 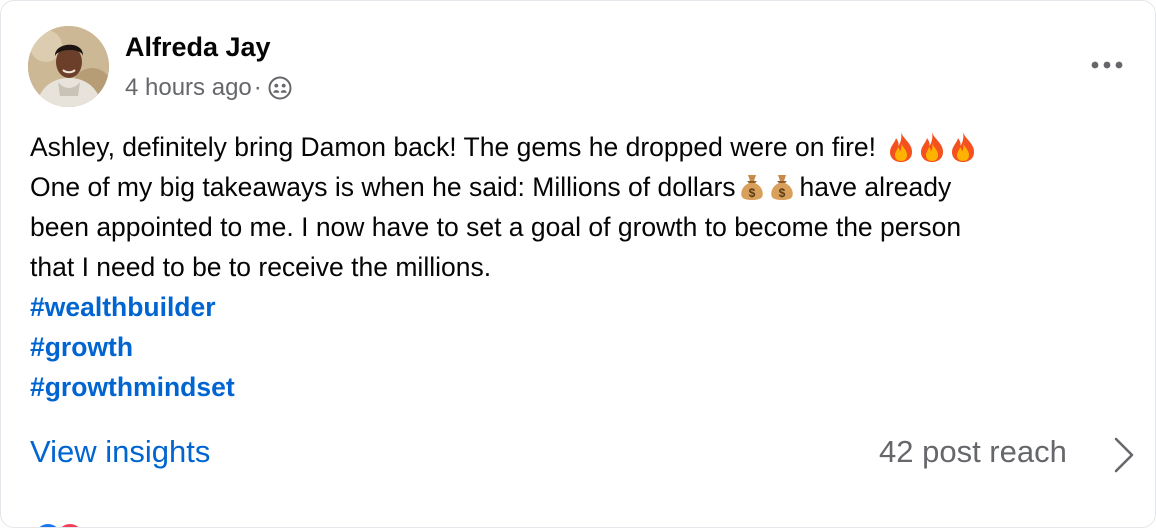 I want to click on love-reaction-icon, so click(x=70, y=524).